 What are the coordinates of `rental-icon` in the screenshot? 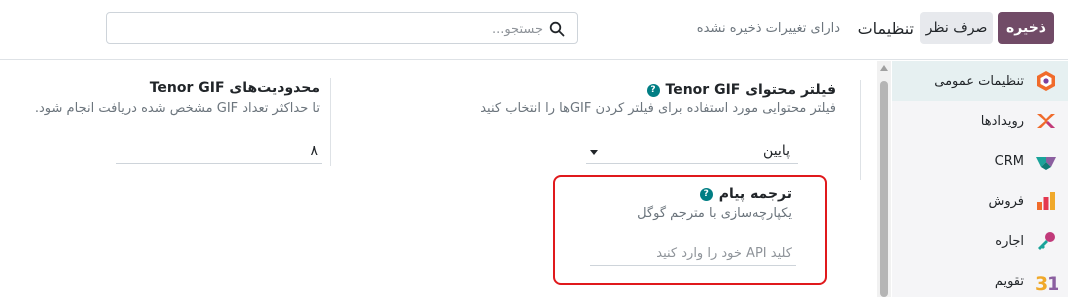 It's located at (1046, 241).